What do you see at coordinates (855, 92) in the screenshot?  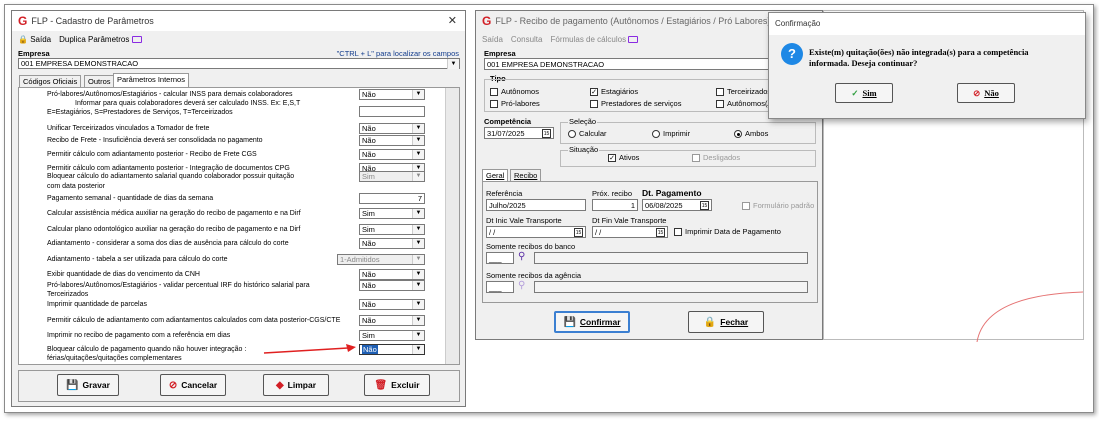 I see `check-icon: ✓` at bounding box center [855, 92].